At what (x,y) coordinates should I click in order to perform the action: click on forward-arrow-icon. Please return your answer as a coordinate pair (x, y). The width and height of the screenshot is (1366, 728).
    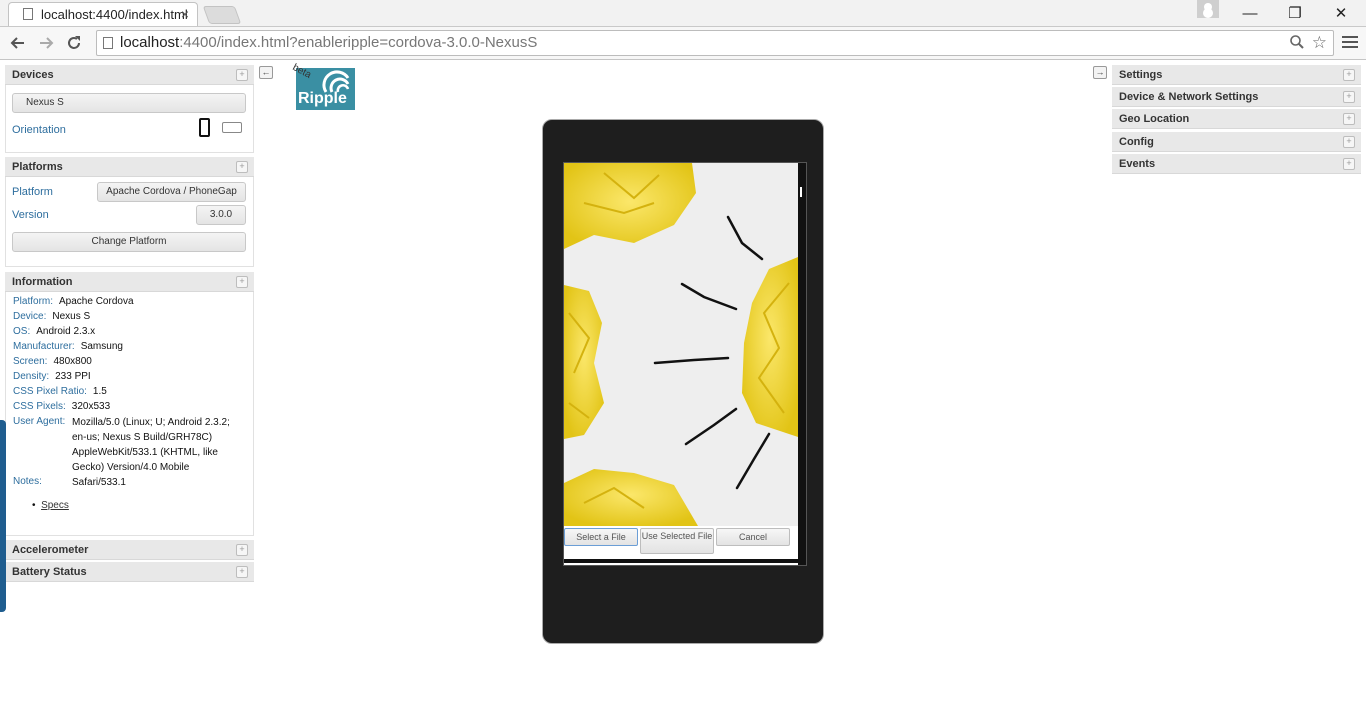
    Looking at the image, I should click on (47, 43).